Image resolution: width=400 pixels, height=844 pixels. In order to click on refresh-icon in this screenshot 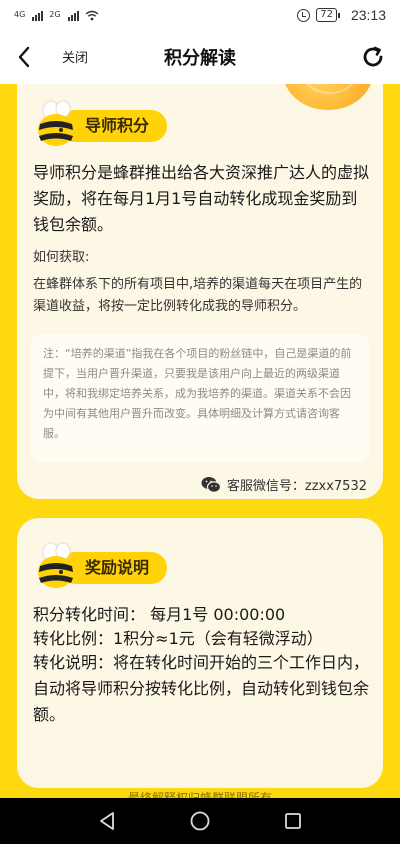, I will do `click(373, 56)`.